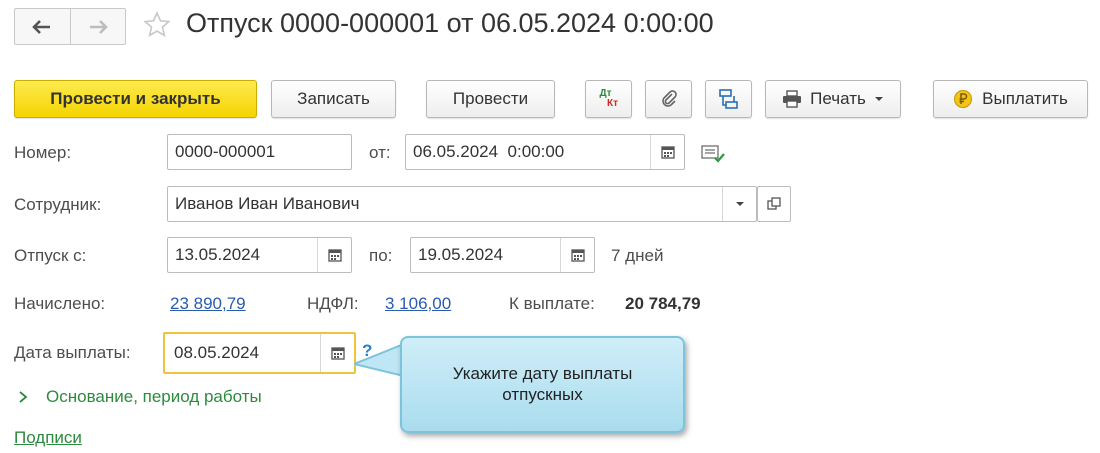 The height and width of the screenshot is (453, 1100). I want to click on dt-kt-icon: Дт Кт, so click(608, 99).